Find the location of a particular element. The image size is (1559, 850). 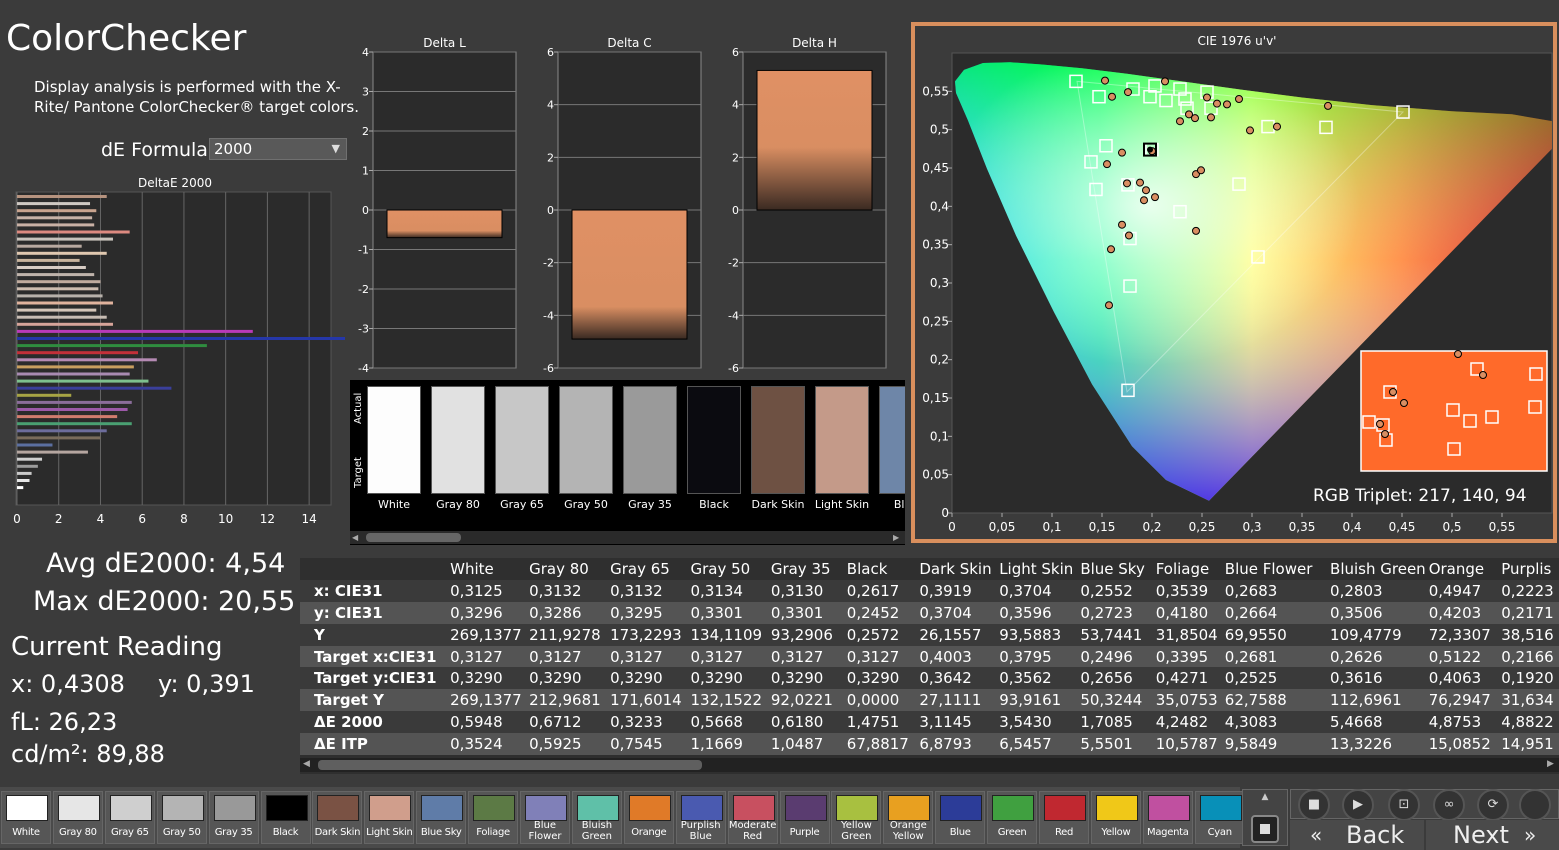

cie-y-tick-label: 0,35 is located at coordinates (935, 245).